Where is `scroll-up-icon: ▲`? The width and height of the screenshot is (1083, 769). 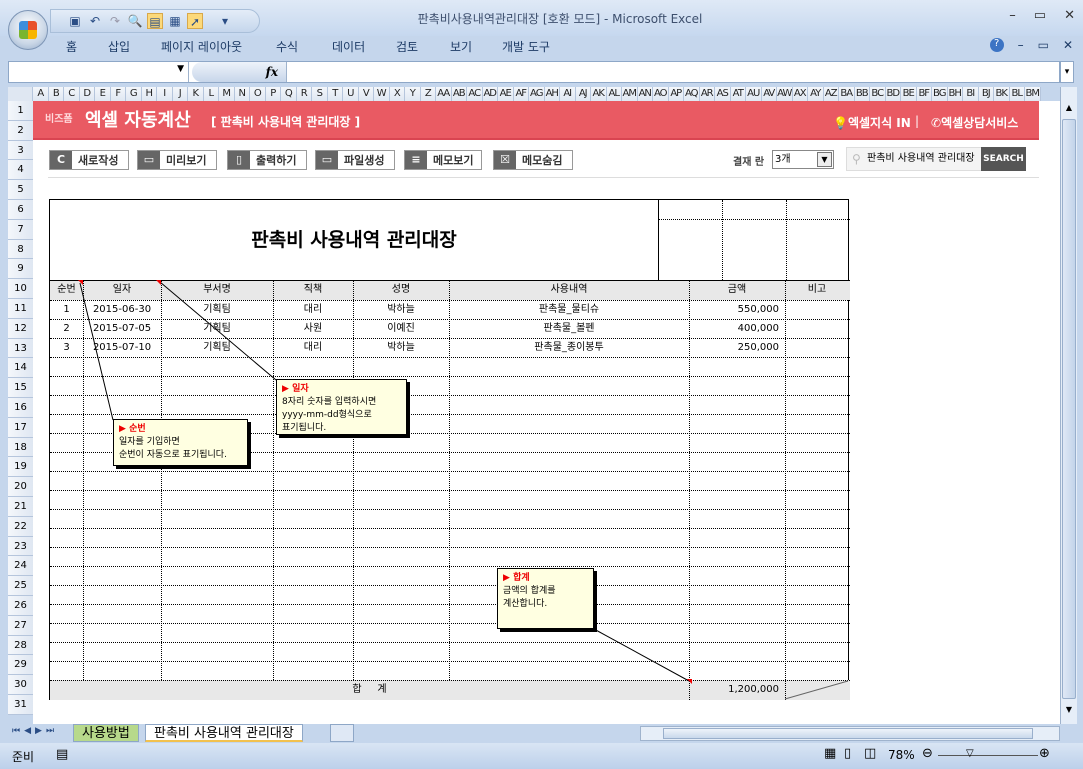 scroll-up-icon: ▲ is located at coordinates (1069, 110).